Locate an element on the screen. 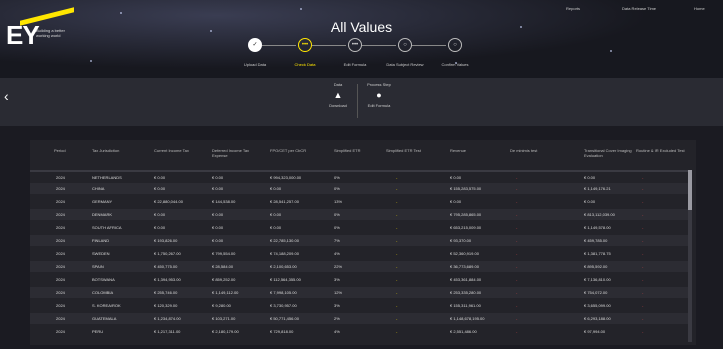 Image resolution: width=723 pixels, height=349 pixels. topnav-reports: Reports is located at coordinates (573, 8).